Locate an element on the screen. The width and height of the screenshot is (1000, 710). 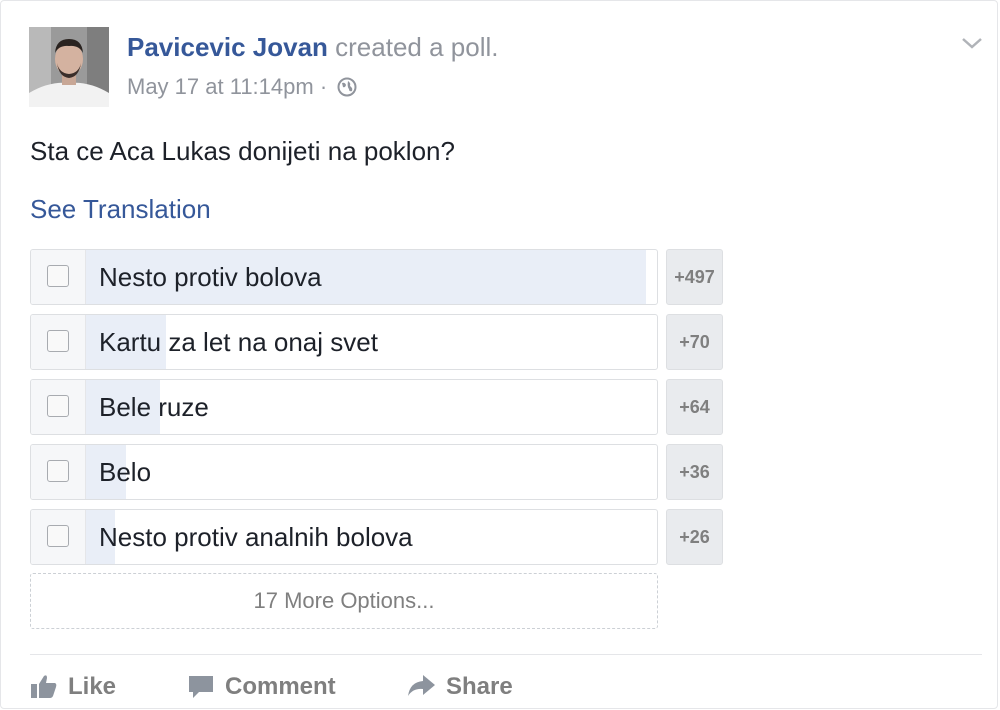
poll-option: Nesto protiv bolova is located at coordinates (344, 277).